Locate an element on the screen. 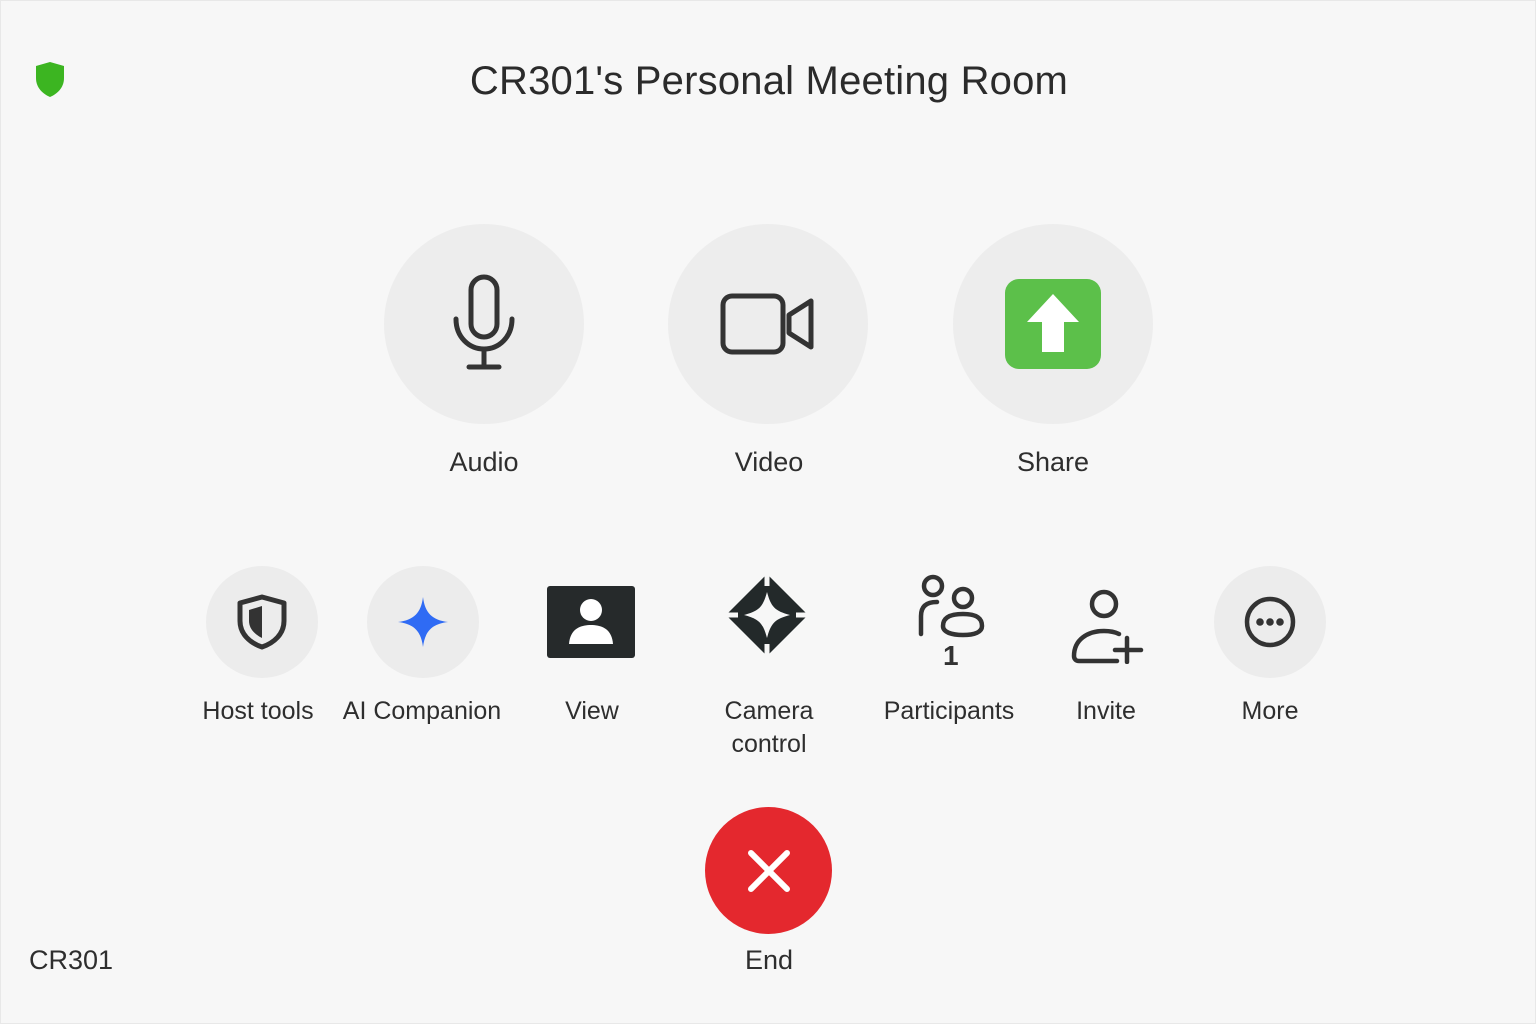 This screenshot has height=1024, width=1536. more-icon is located at coordinates (1270, 622).